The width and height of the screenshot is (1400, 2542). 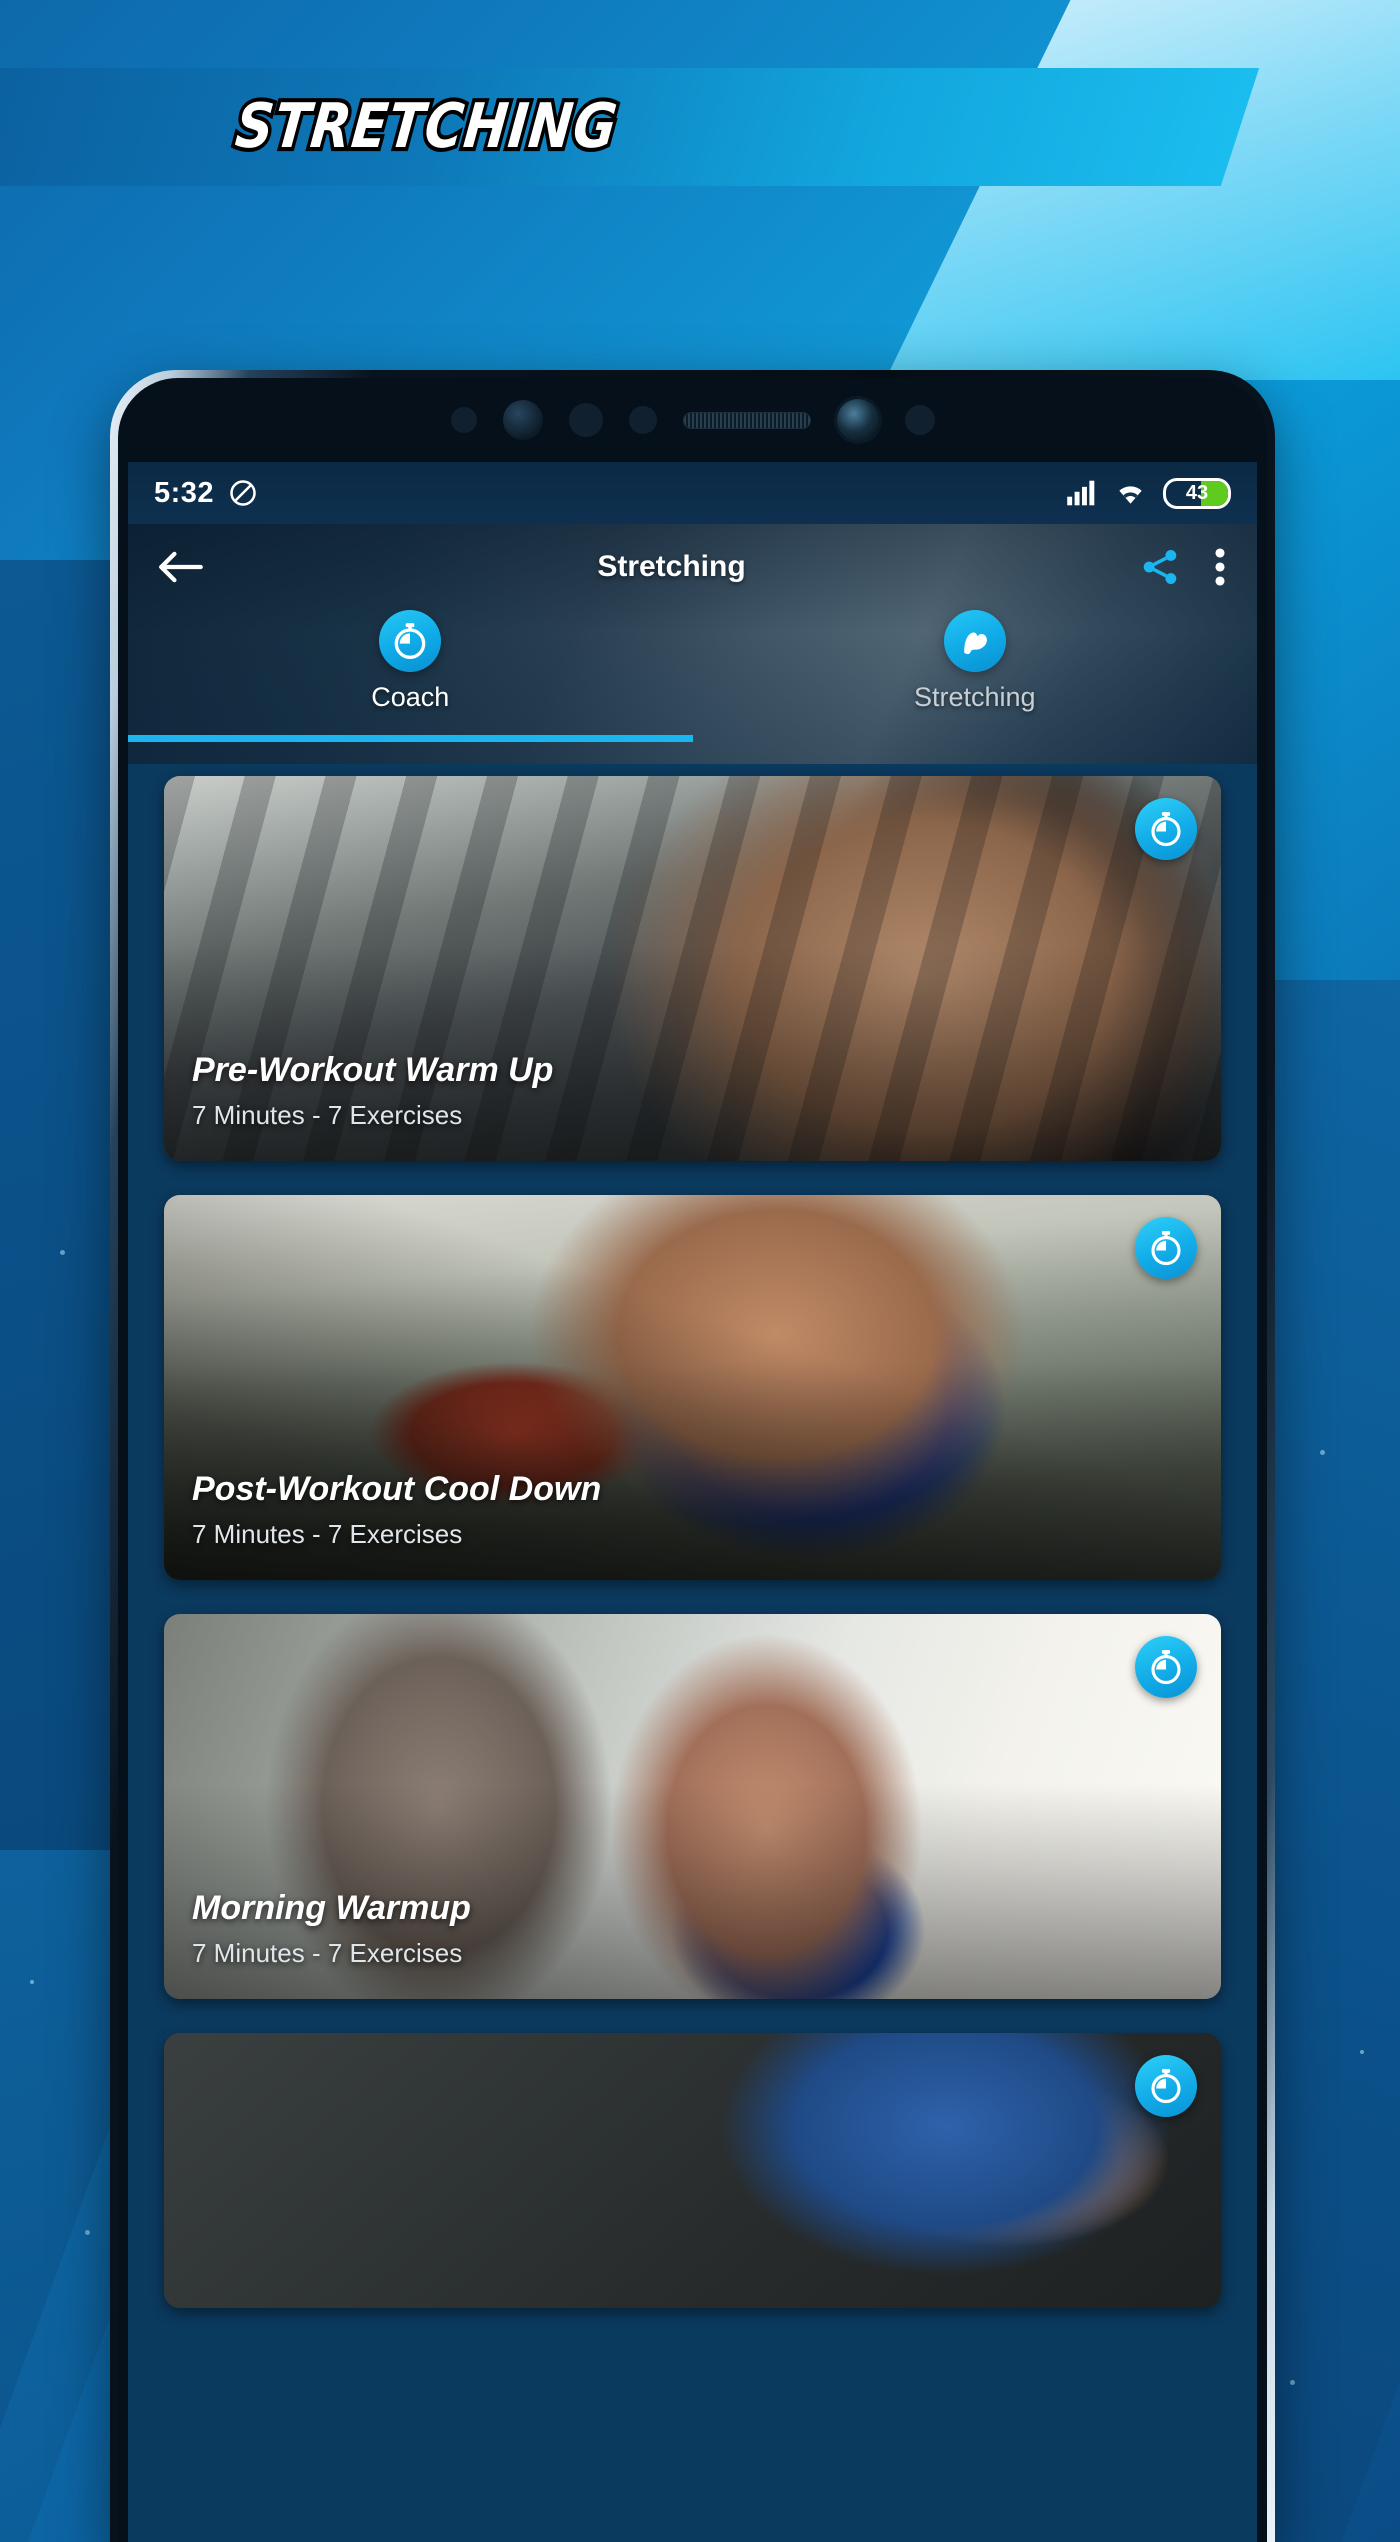 I want to click on back-arrow-icon, so click(x=181, y=567).